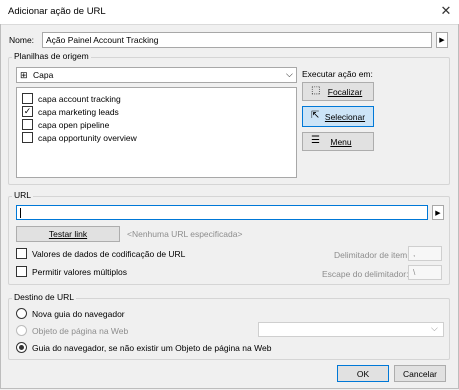 Image resolution: width=459 pixels, height=390 pixels. Describe the element at coordinates (79, 271) in the screenshot. I see `multiple-values-label: Permitir valores múltiplos` at that location.